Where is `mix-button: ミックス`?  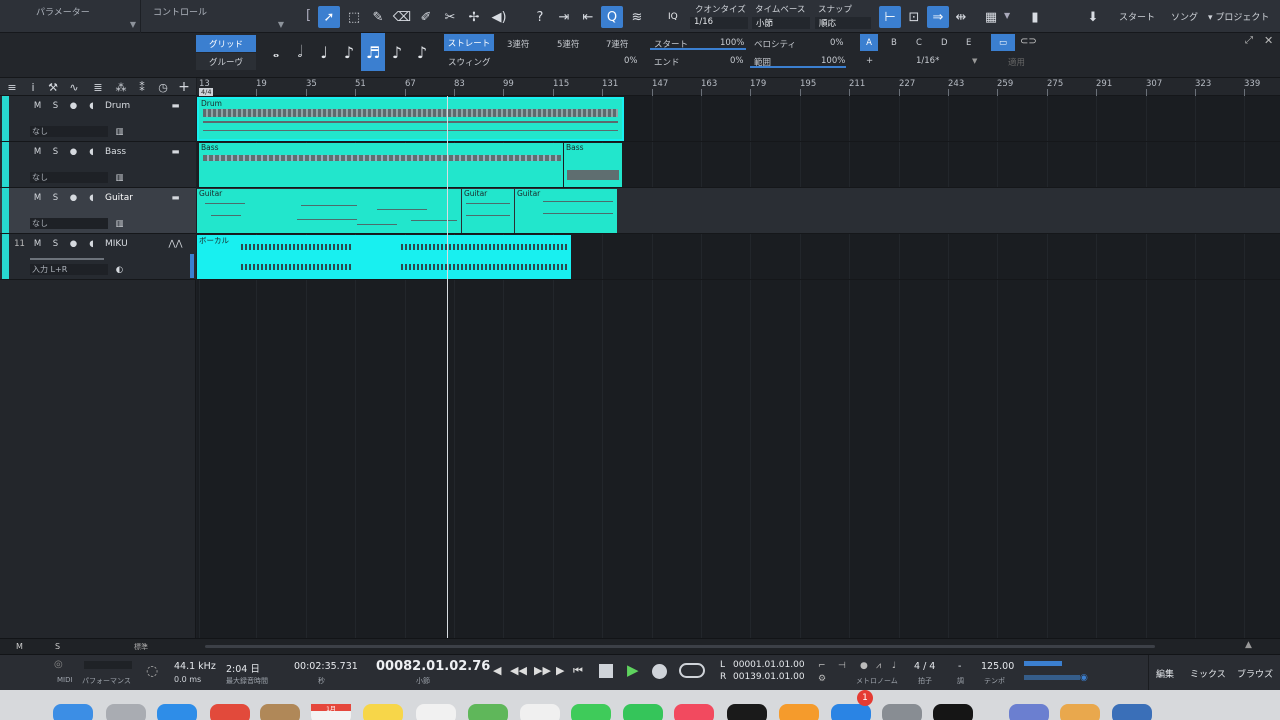 mix-button: ミックス is located at coordinates (1208, 673).